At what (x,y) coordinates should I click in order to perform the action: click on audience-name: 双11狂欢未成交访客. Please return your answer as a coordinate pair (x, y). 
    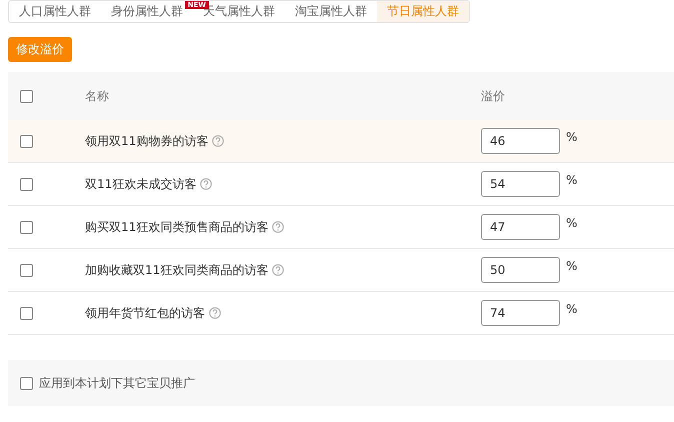
    Looking at the image, I should click on (140, 184).